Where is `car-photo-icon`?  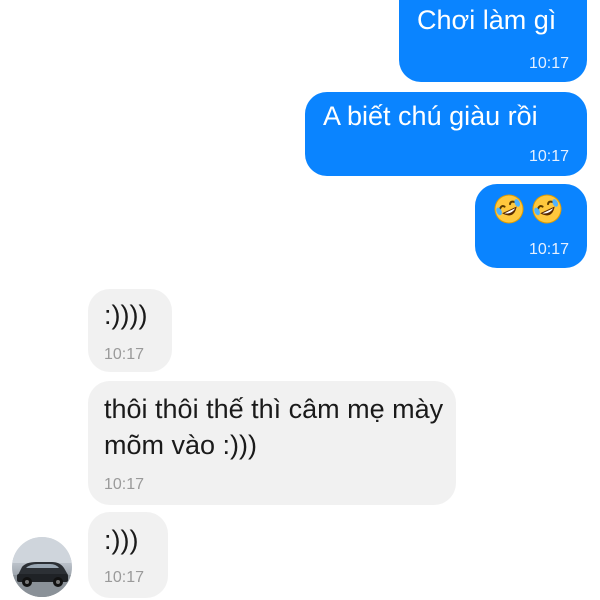 car-photo-icon is located at coordinates (42, 567).